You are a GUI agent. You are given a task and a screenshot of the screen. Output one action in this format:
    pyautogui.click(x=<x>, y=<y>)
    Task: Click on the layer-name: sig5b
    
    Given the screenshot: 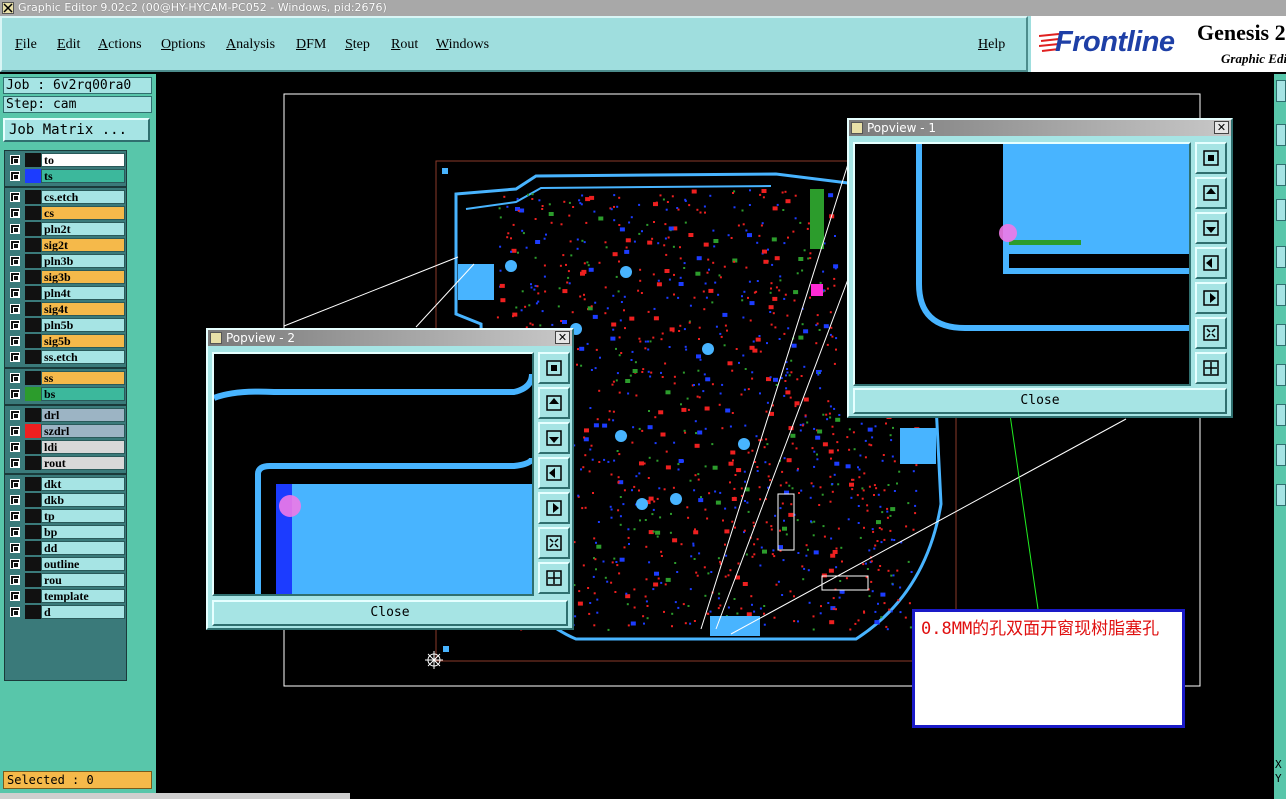 What is the action you would take?
    pyautogui.click(x=83, y=341)
    